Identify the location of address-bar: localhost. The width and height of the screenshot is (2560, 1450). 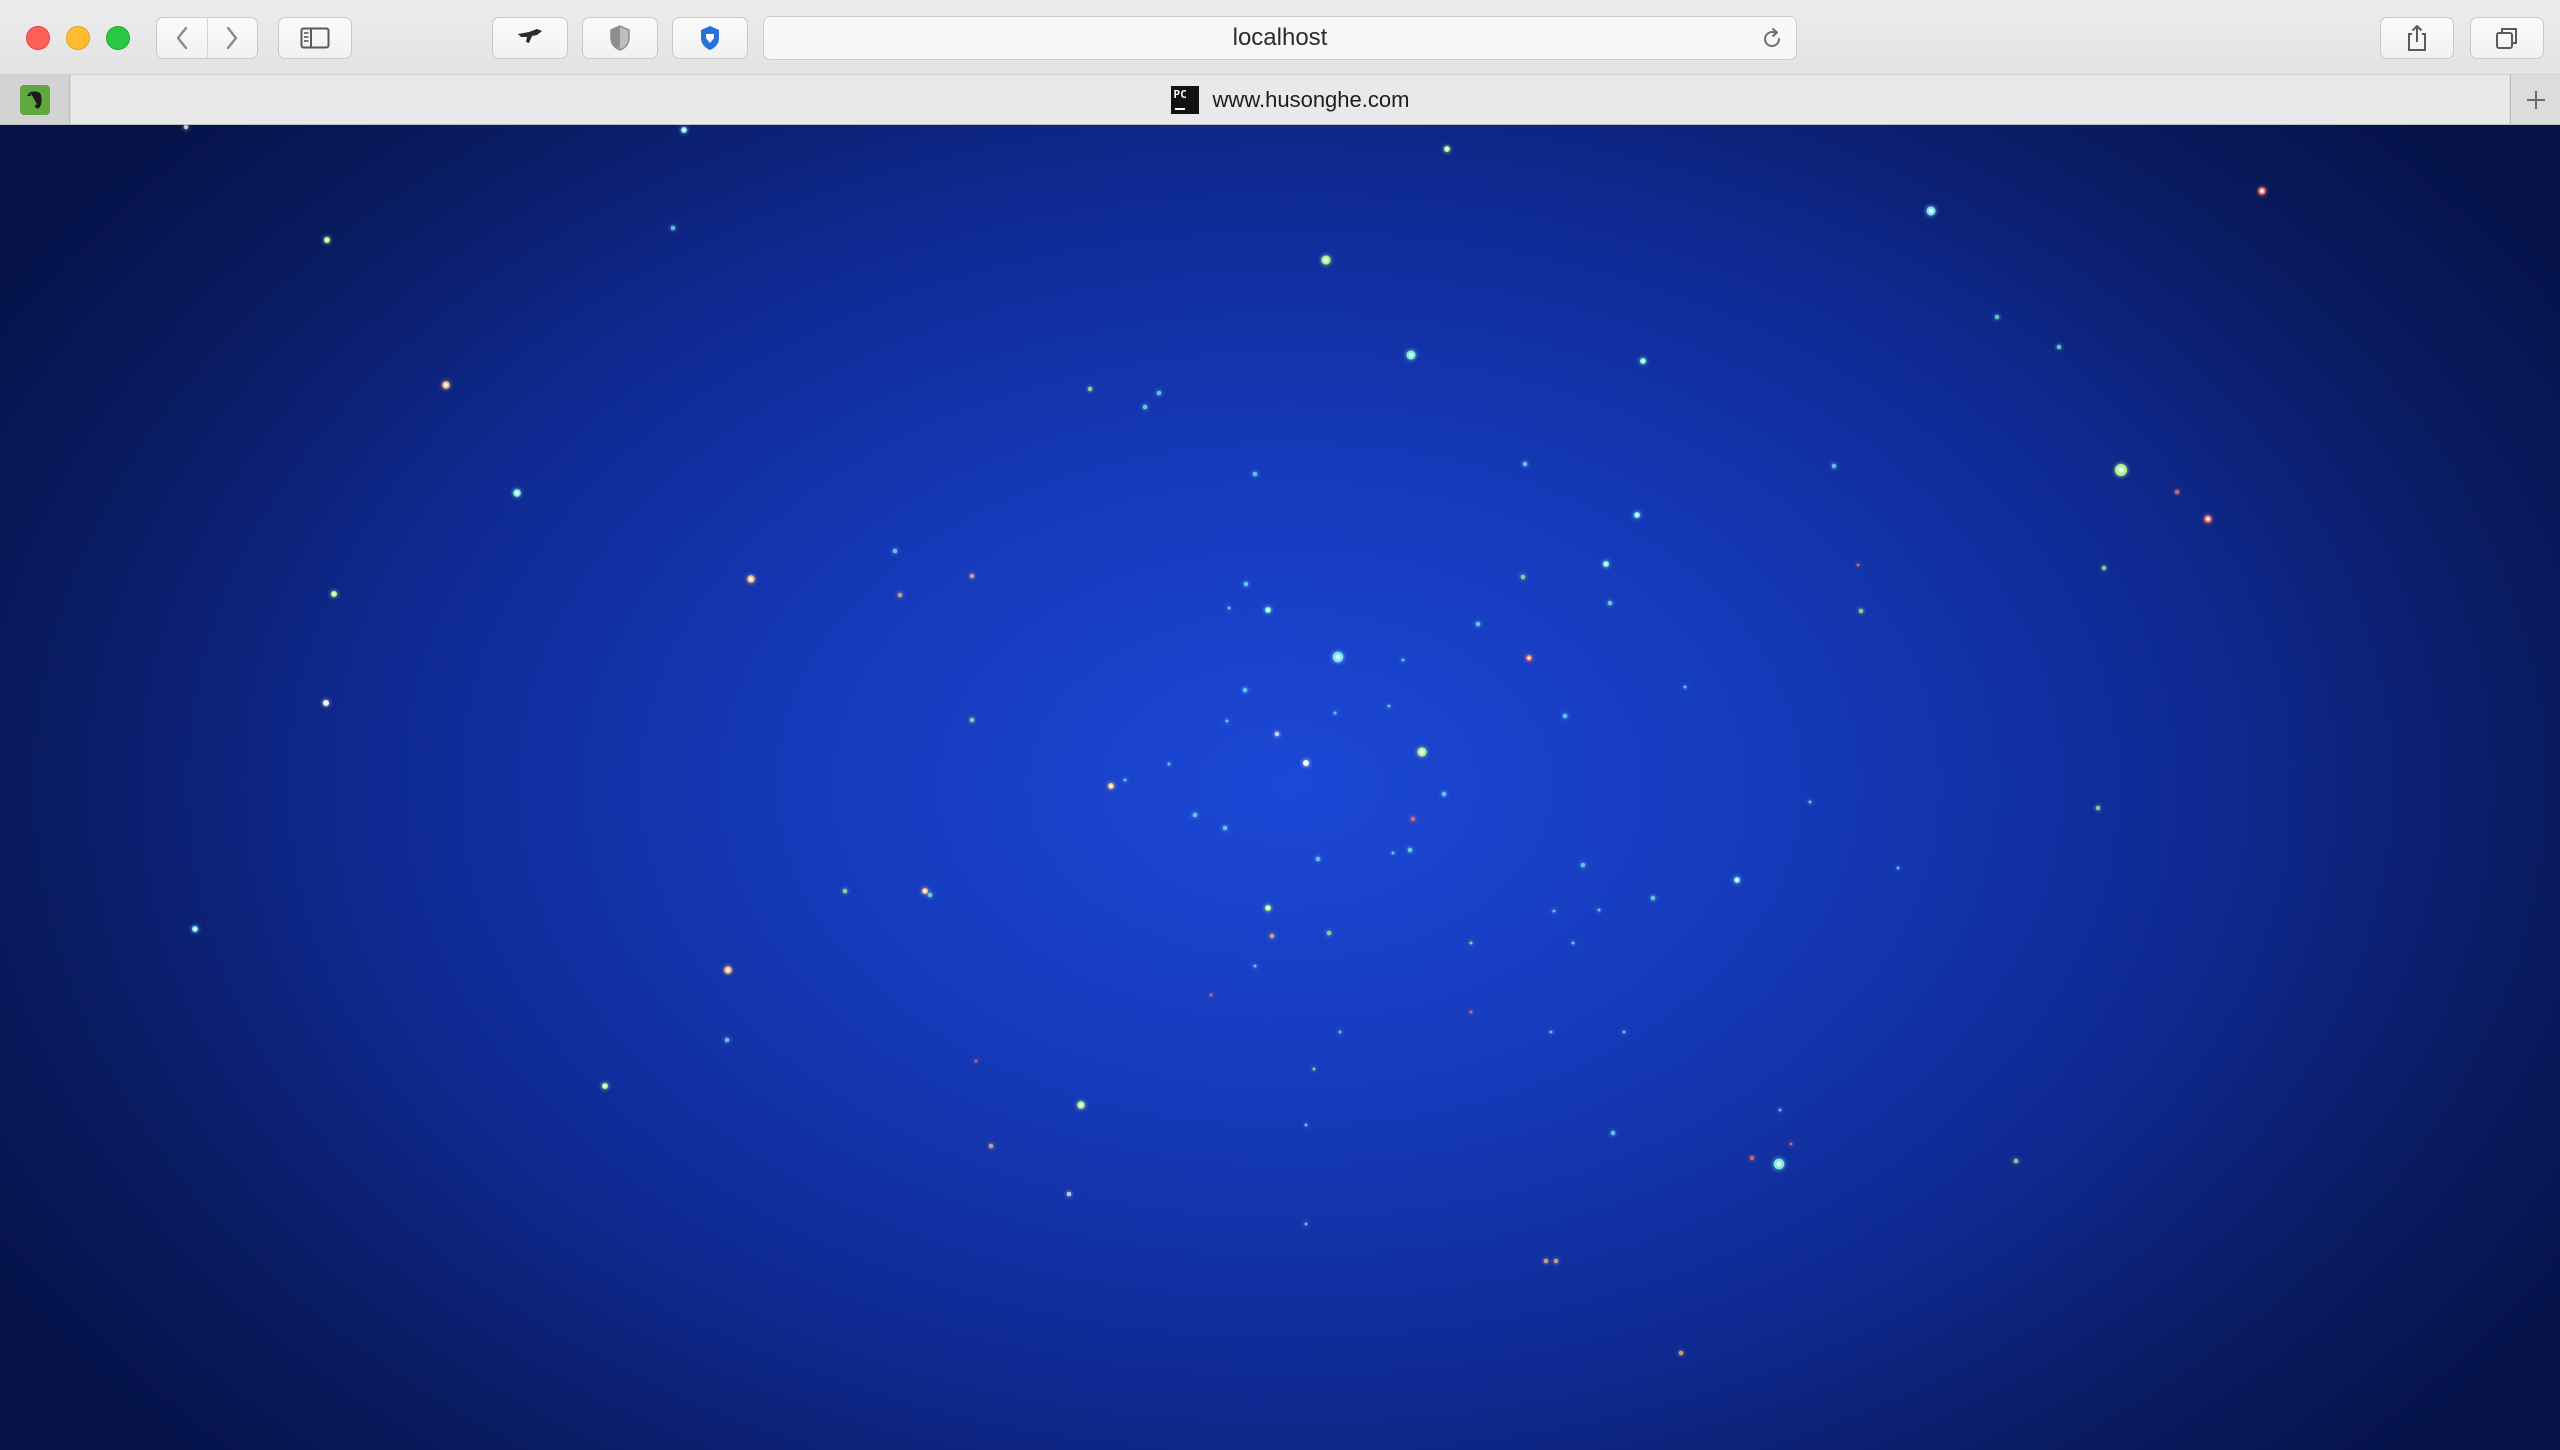
(1280, 38).